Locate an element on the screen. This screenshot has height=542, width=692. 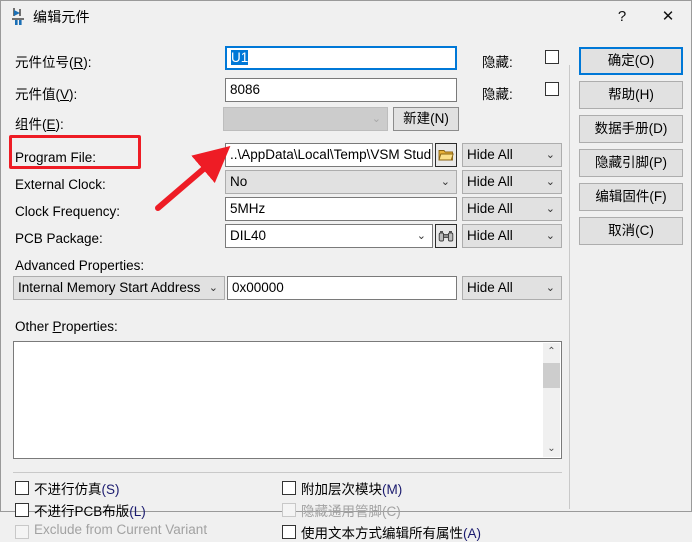
clock-frequency-label: Clock Frequency: is located at coordinates (68, 211).